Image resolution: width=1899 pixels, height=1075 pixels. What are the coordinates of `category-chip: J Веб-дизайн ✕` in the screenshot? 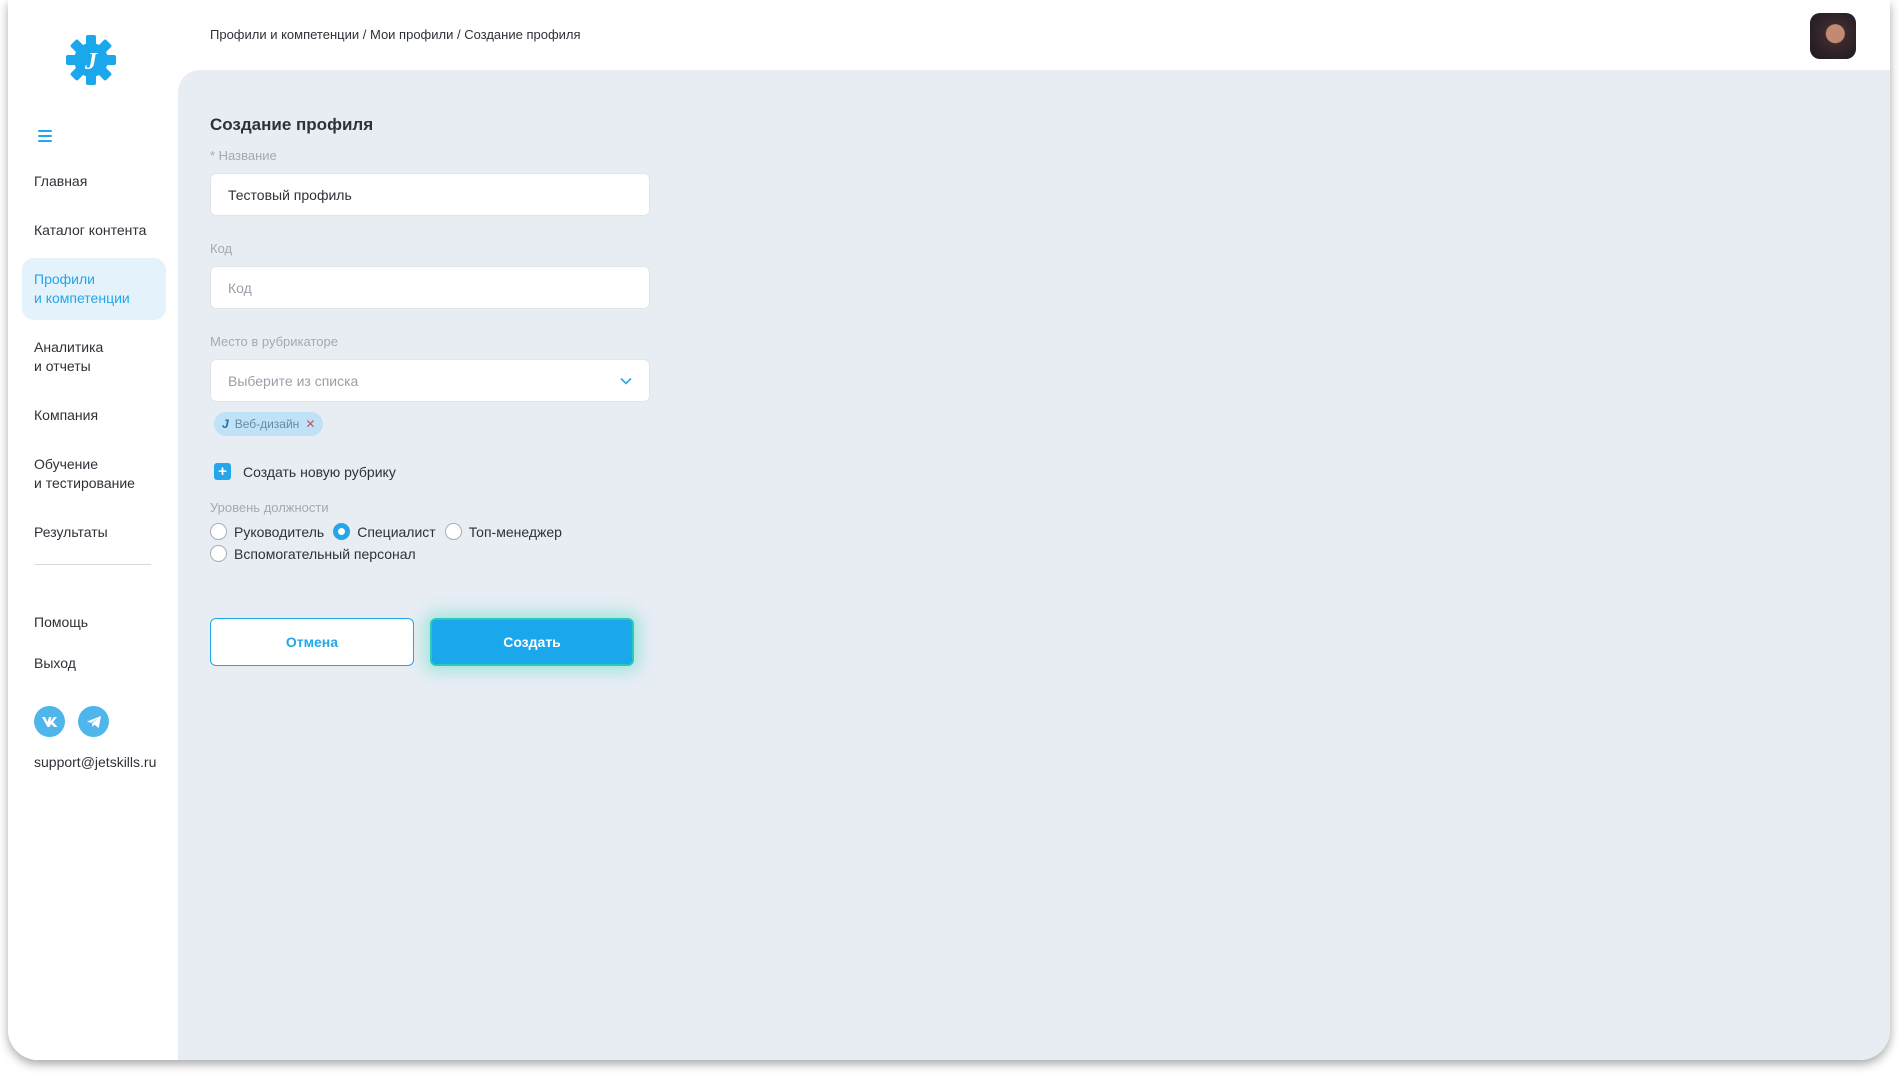 It's located at (269, 424).